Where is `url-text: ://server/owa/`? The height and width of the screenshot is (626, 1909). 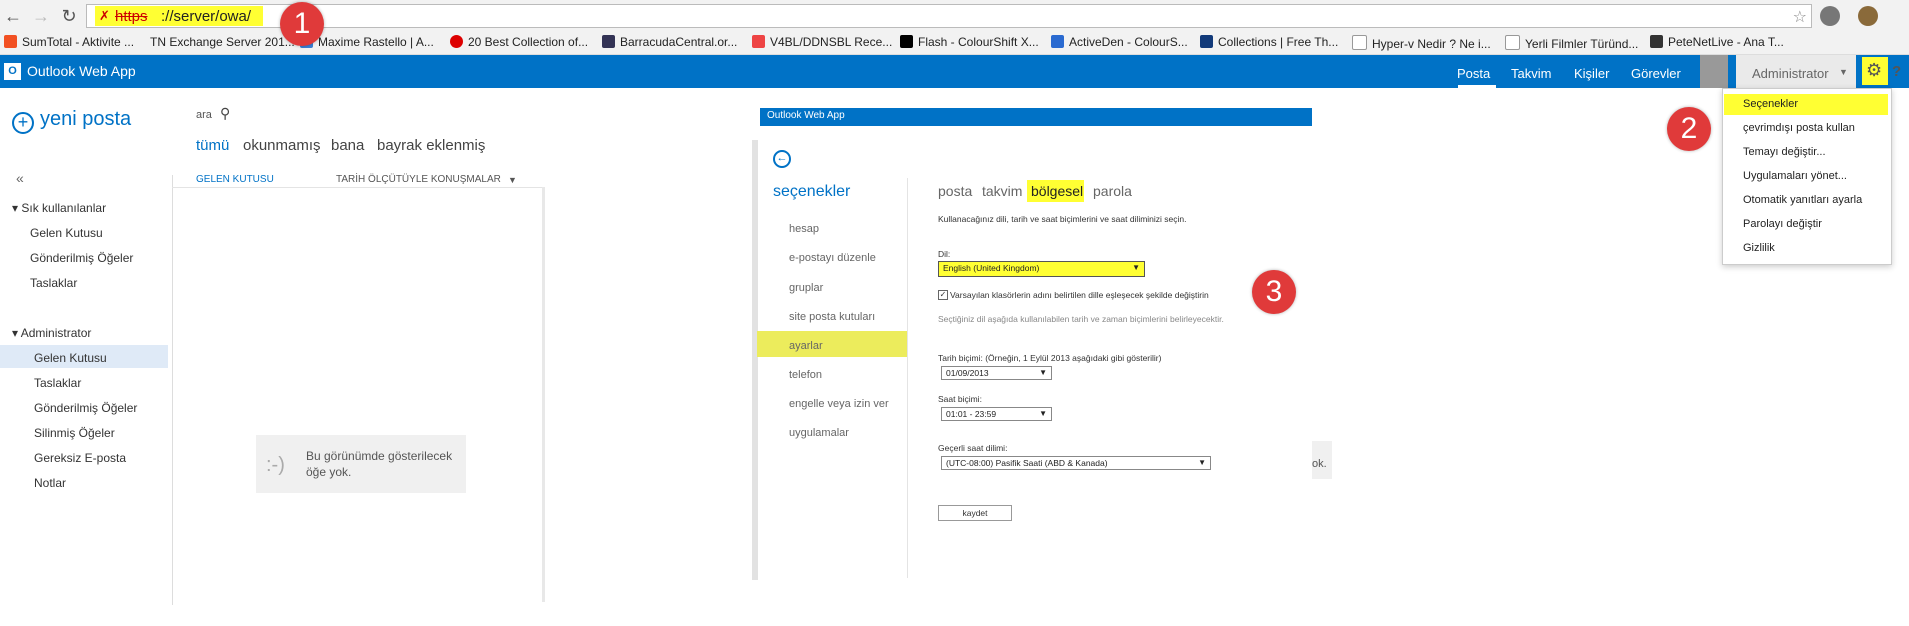 url-text: ://server/owa/ is located at coordinates (206, 16).